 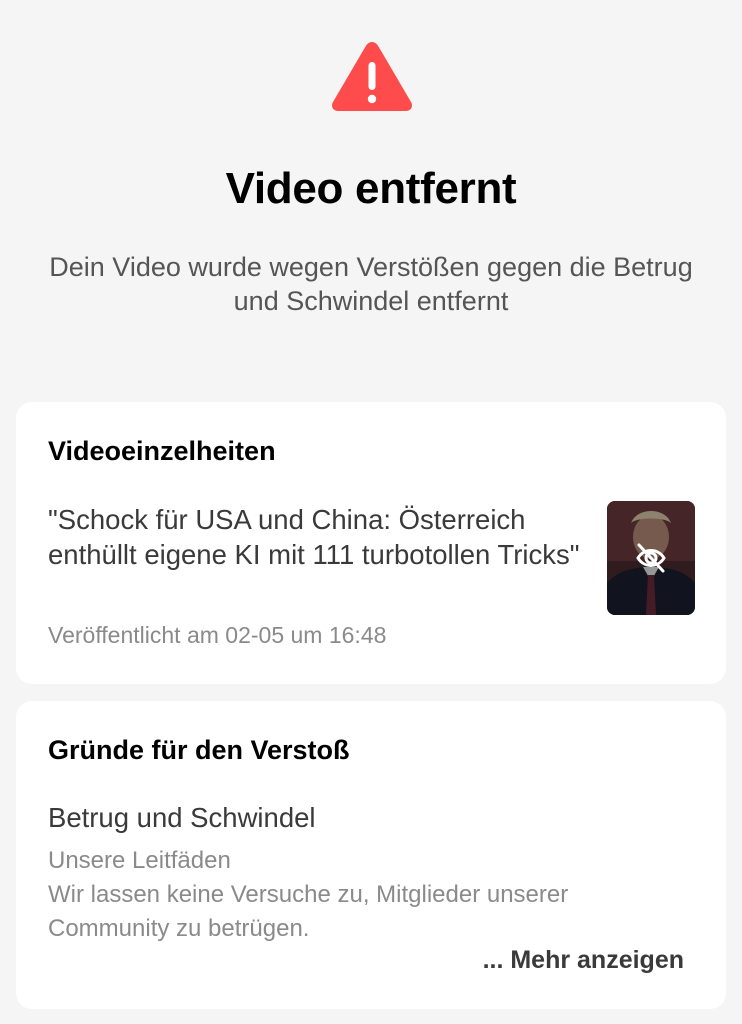 What do you see at coordinates (371, 188) in the screenshot?
I see `page-title: Video entfernt` at bounding box center [371, 188].